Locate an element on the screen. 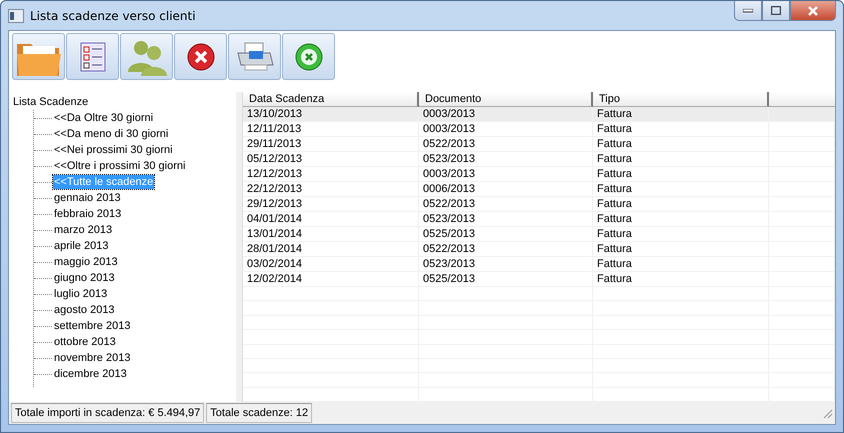 Image resolution: width=844 pixels, height=433 pixels. tree-item: ottobre 2013 is located at coordinates (85, 342).